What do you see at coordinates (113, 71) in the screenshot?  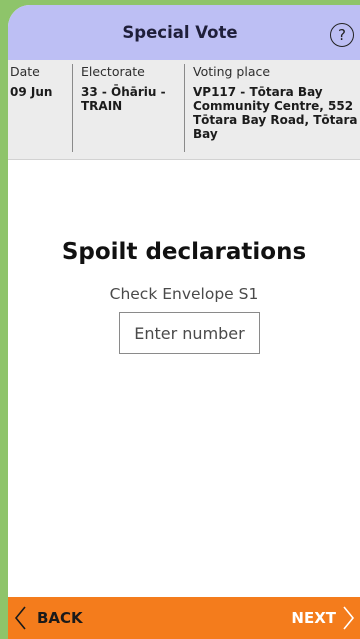 I see `electorate-label: Electorate` at bounding box center [113, 71].